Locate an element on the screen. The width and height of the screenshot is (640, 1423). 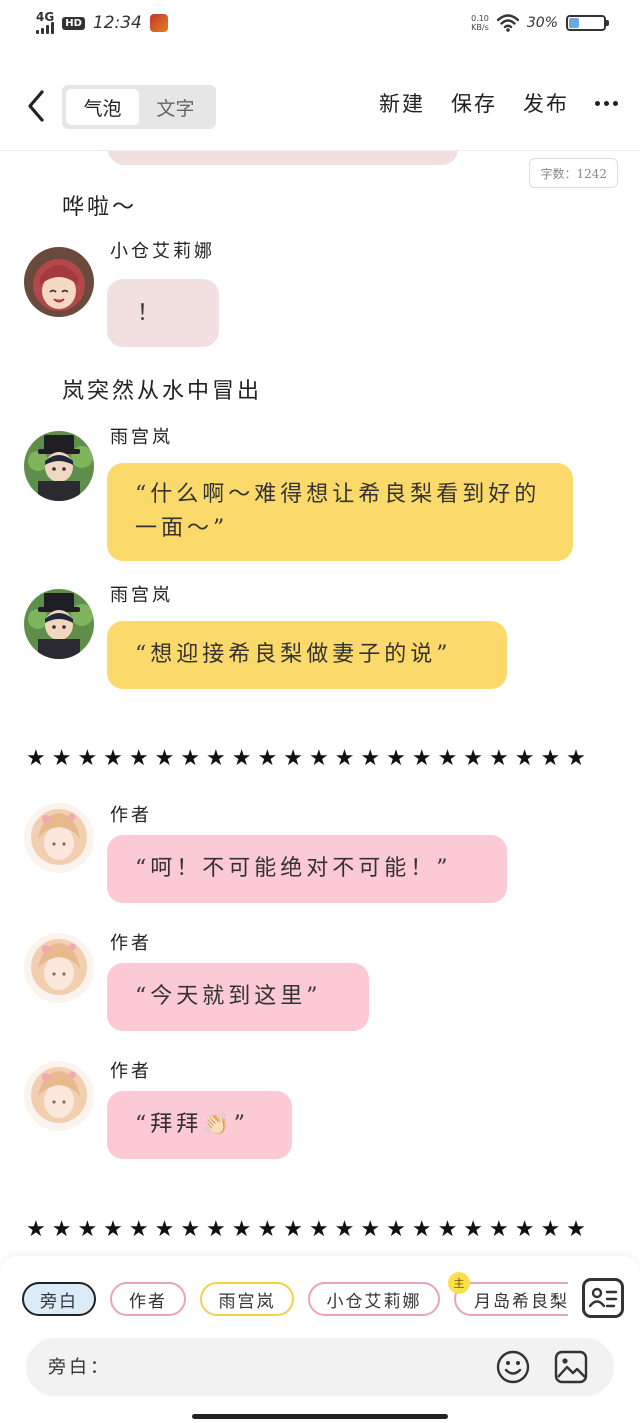
status-right: 0.10 KB/s 30% is located at coordinates (540, 23).